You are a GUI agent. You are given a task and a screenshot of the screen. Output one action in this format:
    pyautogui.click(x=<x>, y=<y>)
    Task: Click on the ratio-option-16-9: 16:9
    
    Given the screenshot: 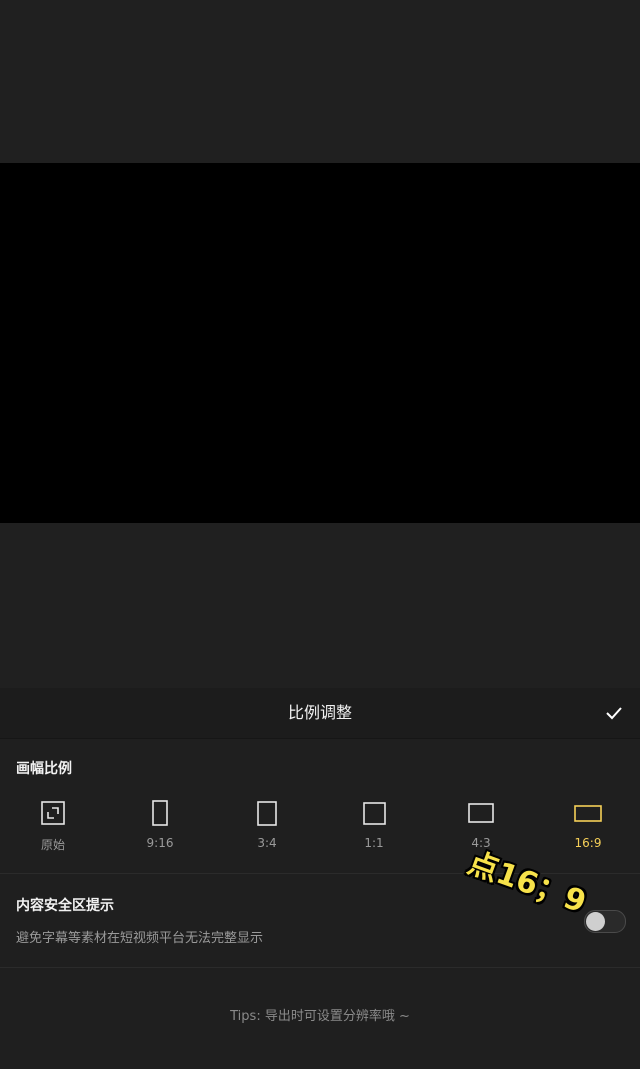 What is the action you would take?
    pyautogui.click(x=588, y=823)
    